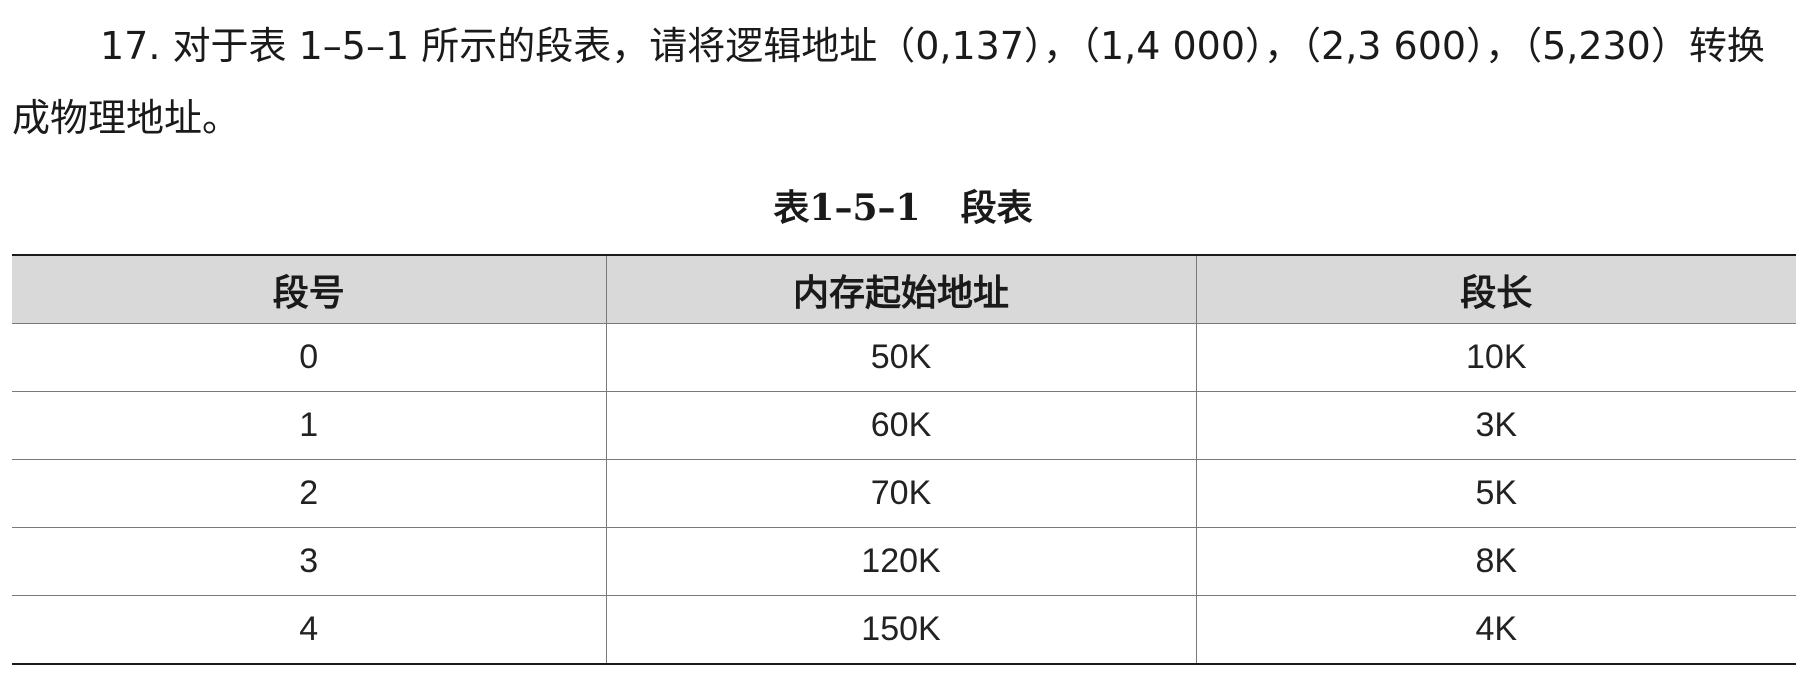 The height and width of the screenshot is (698, 1806). I want to click on cell-segment-length: 10K, so click(1495, 357).